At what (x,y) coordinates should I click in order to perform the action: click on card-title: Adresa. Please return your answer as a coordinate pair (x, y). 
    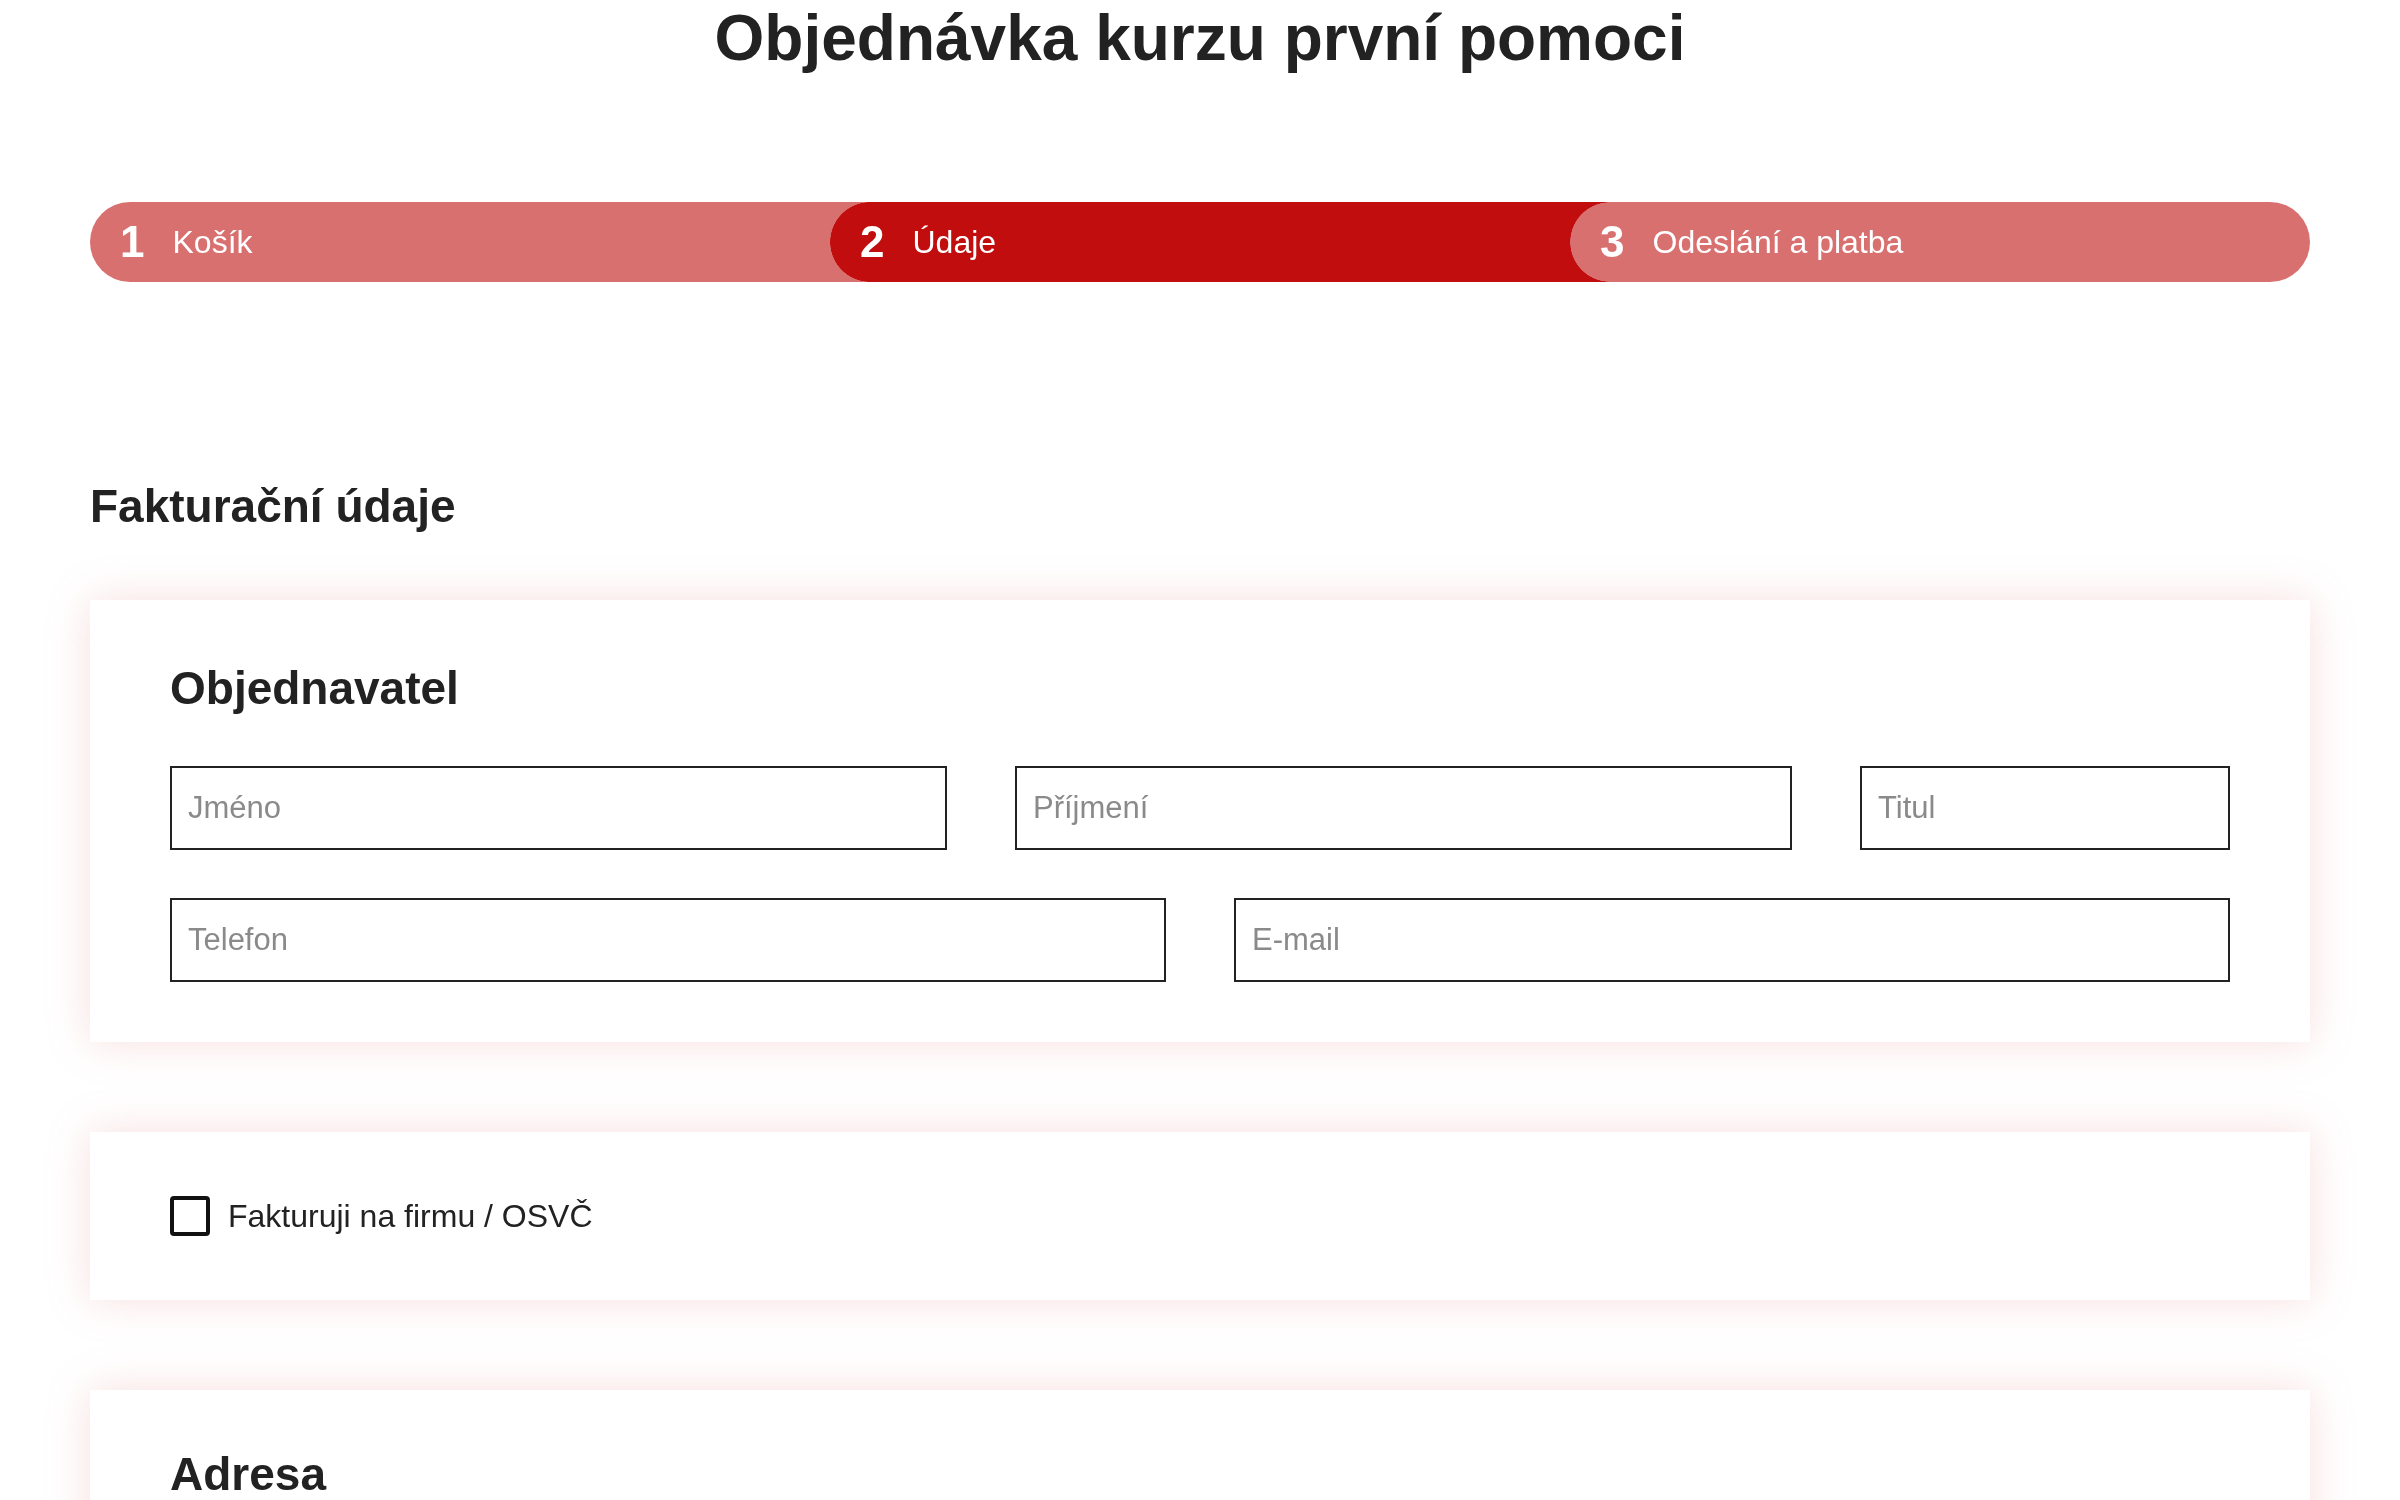
    Looking at the image, I should click on (249, 1473).